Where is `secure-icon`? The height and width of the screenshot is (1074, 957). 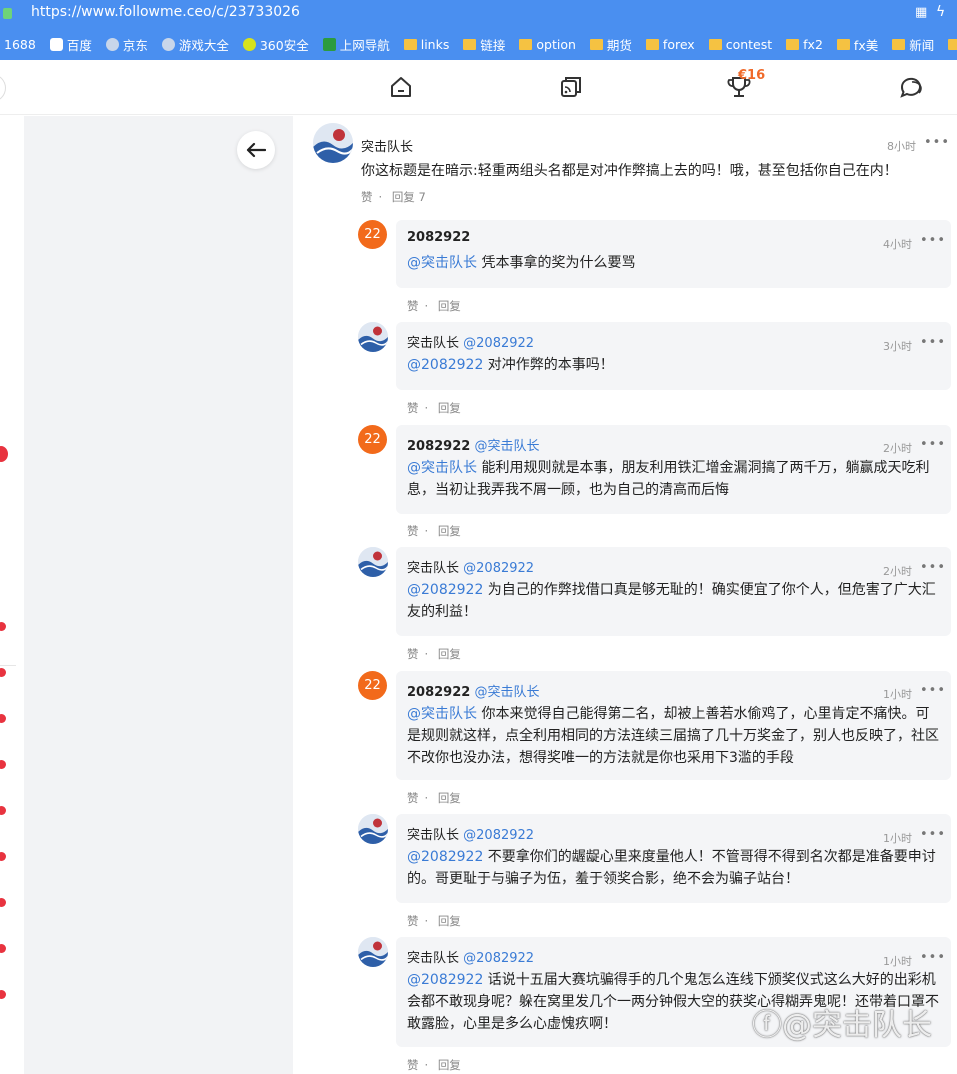
secure-icon is located at coordinates (7, 13).